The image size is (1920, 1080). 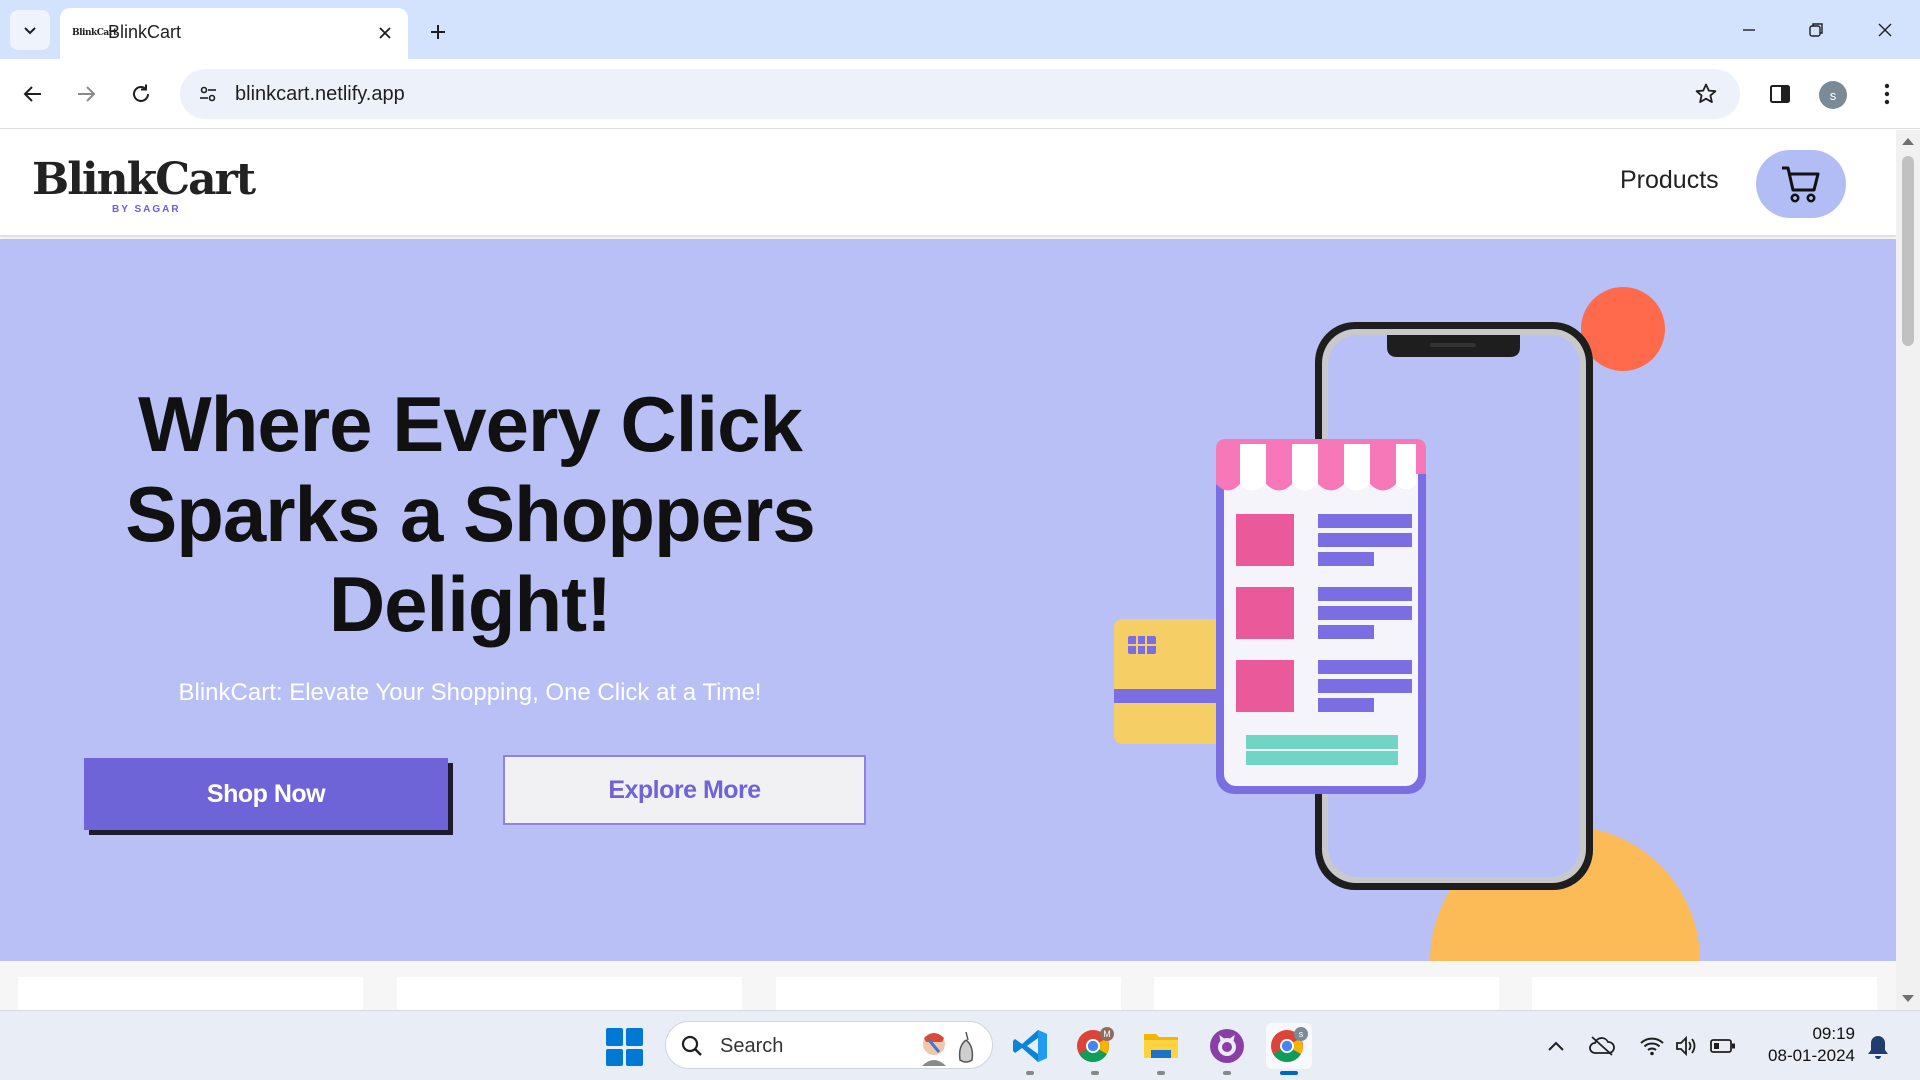 What do you see at coordinates (691, 1045) in the screenshot?
I see `search-icon` at bounding box center [691, 1045].